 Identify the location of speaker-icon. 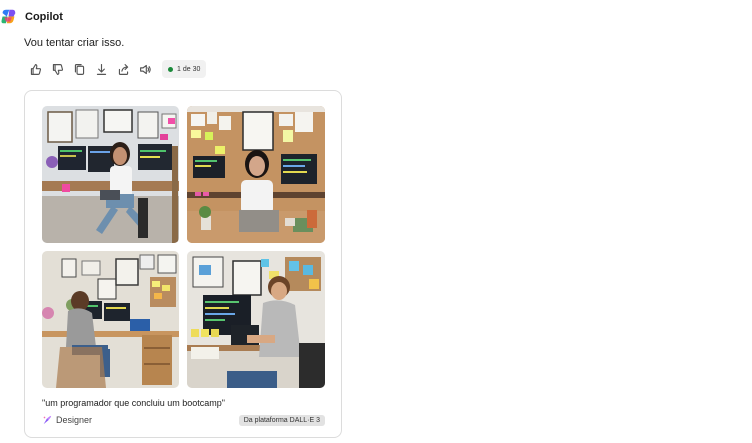
(145, 69).